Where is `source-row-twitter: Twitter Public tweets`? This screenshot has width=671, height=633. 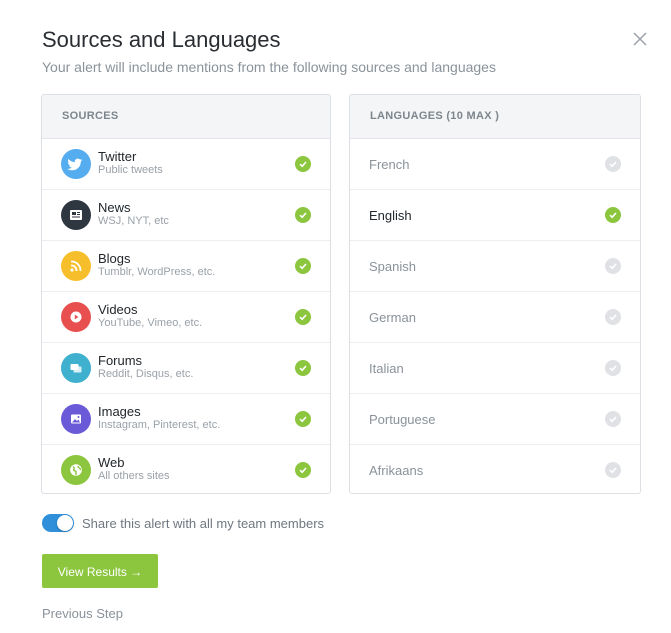 source-row-twitter: Twitter Public tweets is located at coordinates (186, 164).